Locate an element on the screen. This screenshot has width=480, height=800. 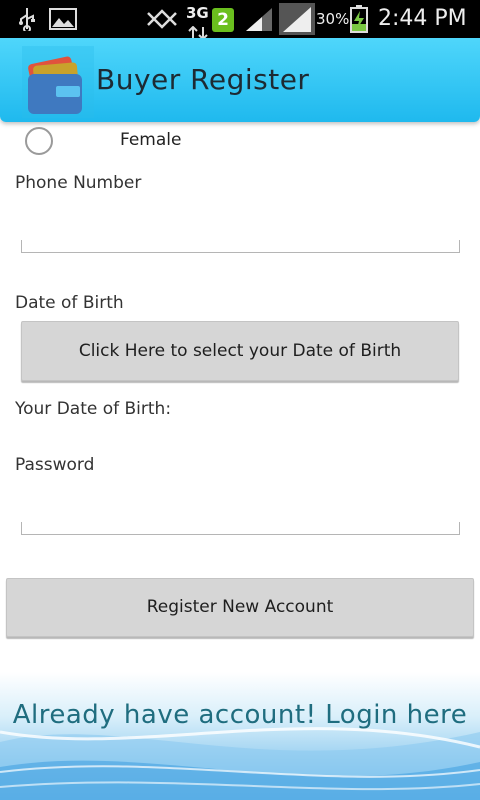
status-bar: 3G 2 30% 2:44 PM is located at coordinates (240, 20).